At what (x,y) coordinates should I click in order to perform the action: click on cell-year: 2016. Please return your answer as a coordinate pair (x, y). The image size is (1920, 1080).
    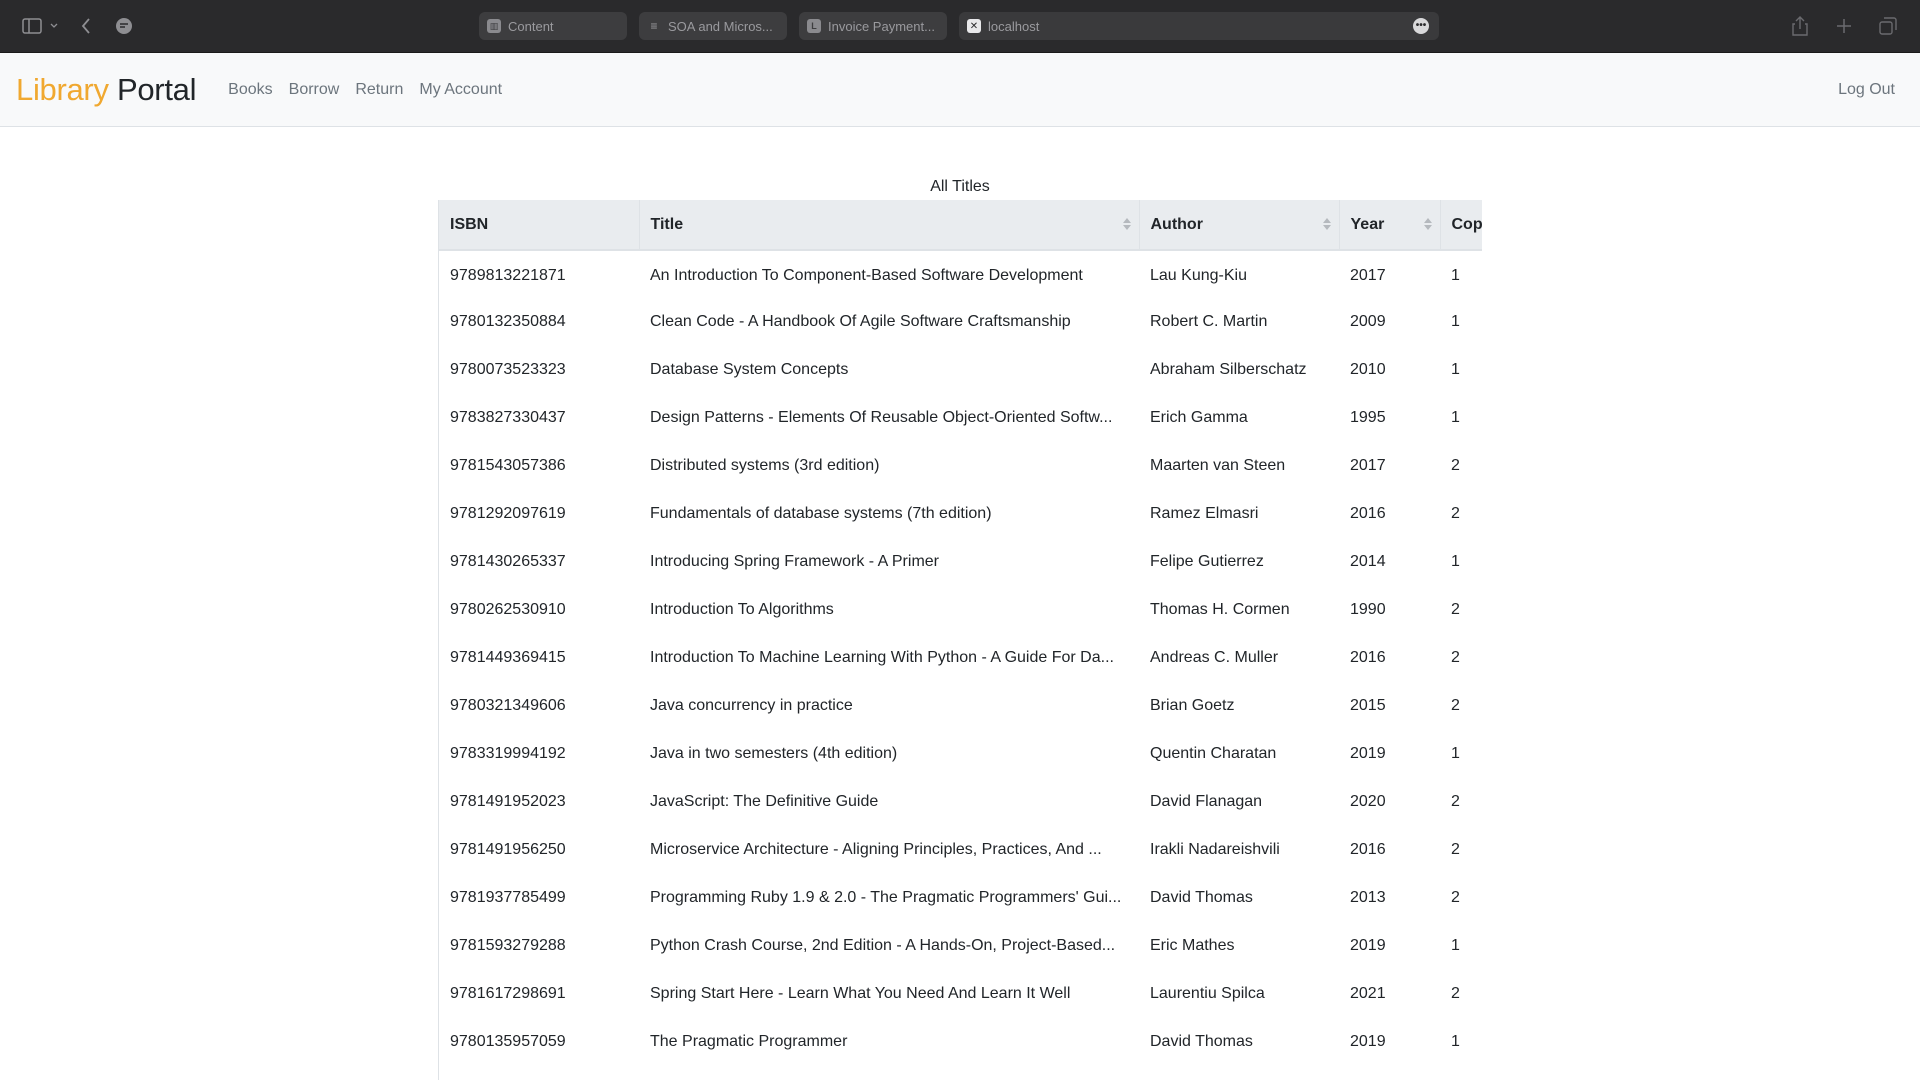
    Looking at the image, I should click on (1368, 849).